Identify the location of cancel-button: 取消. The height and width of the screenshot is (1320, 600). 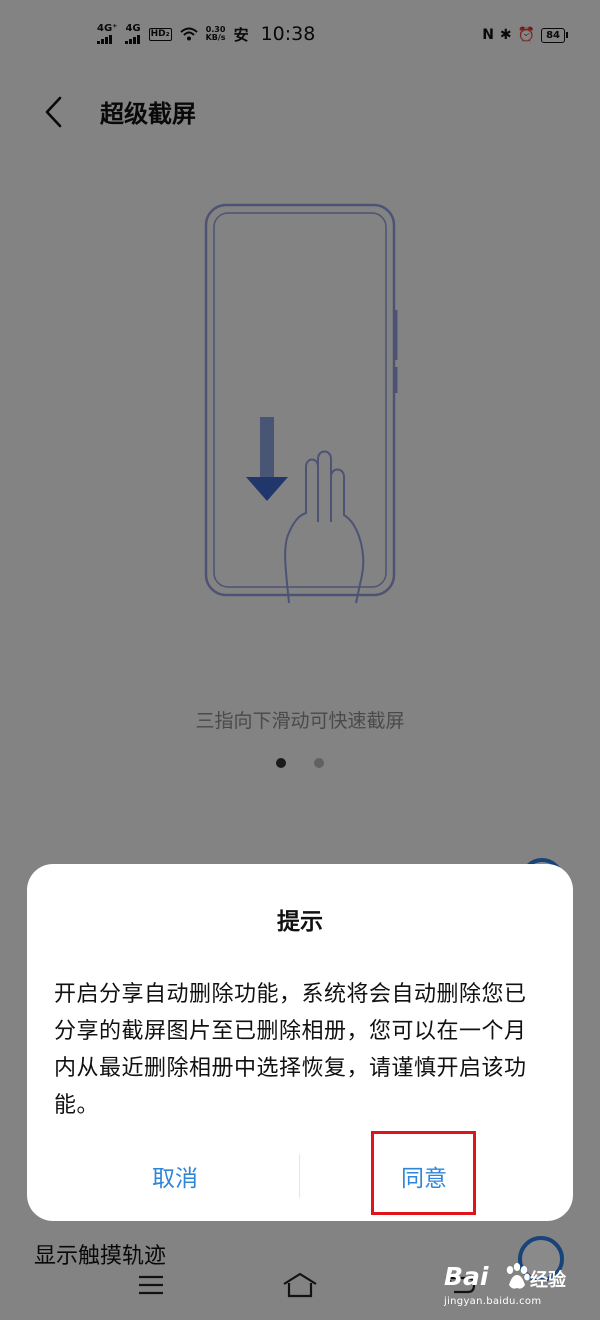
(175, 1176).